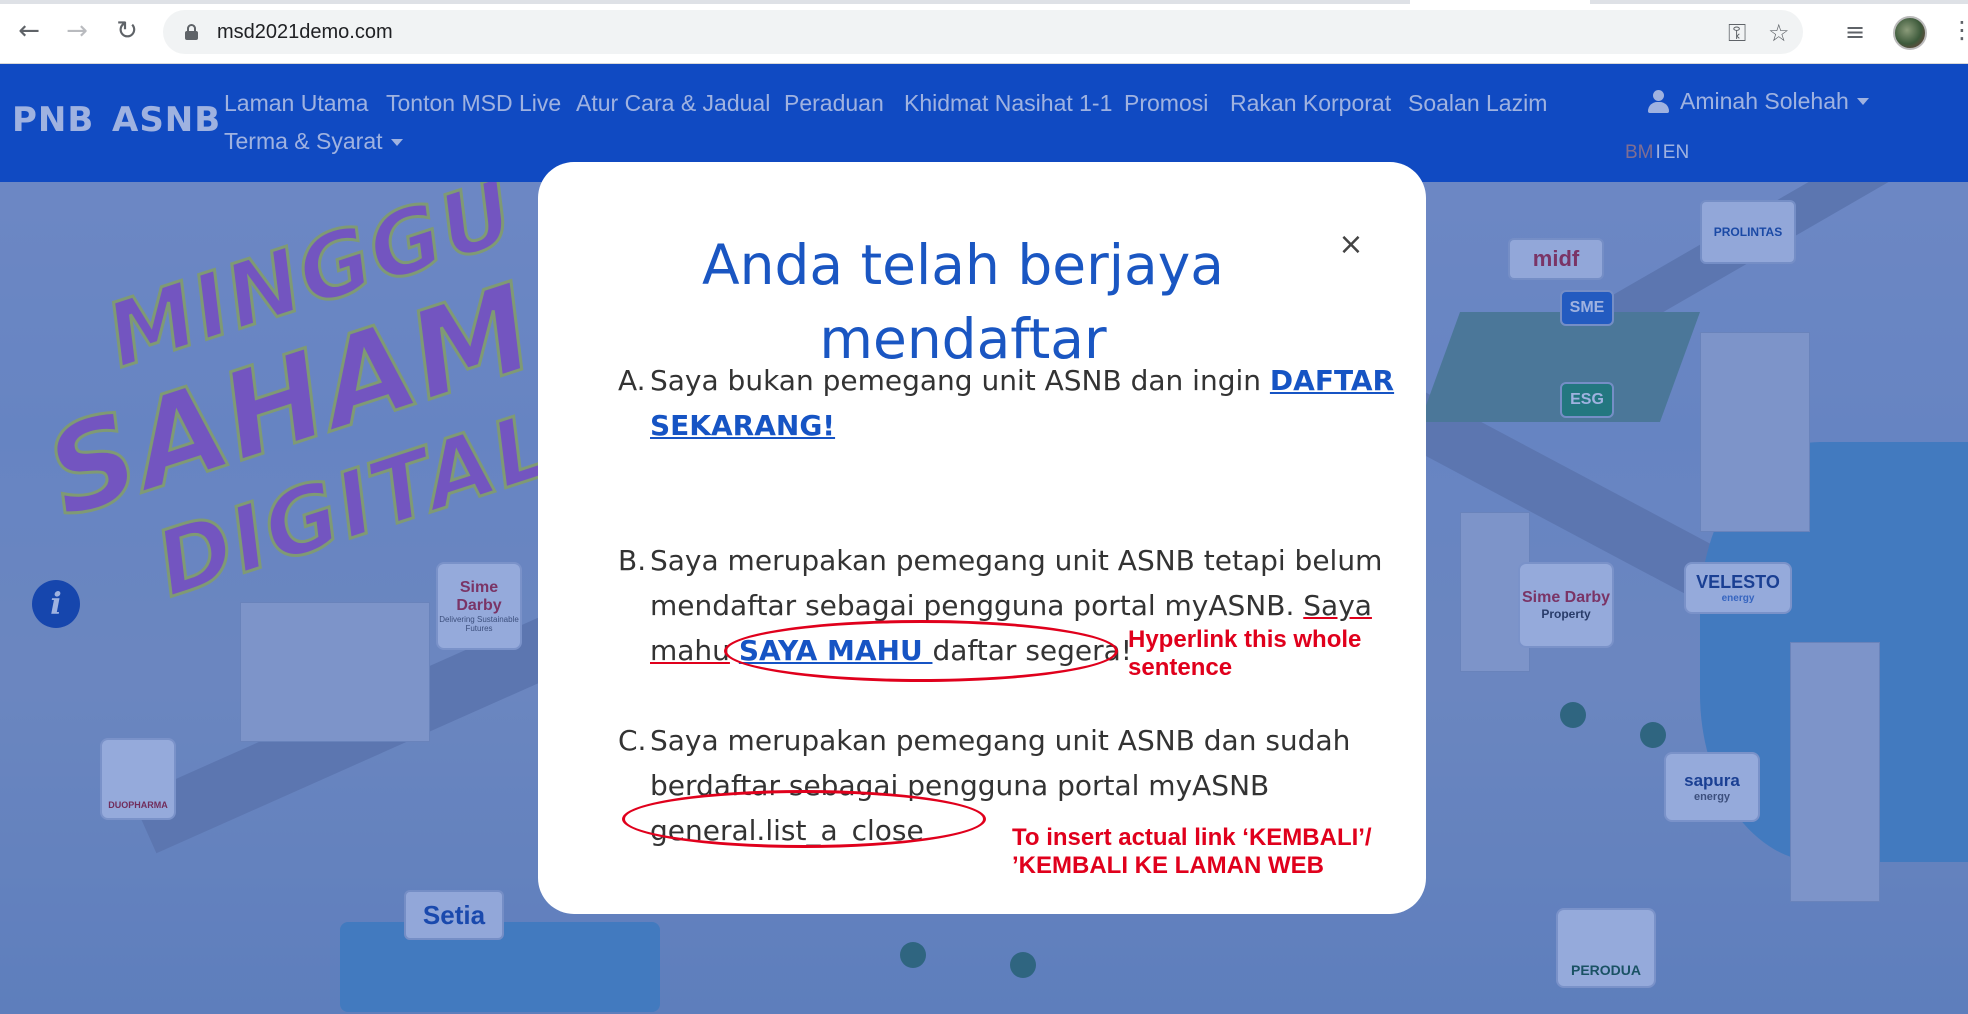  I want to click on annotation-hyperlink-line-2: sentence, so click(1180, 667).